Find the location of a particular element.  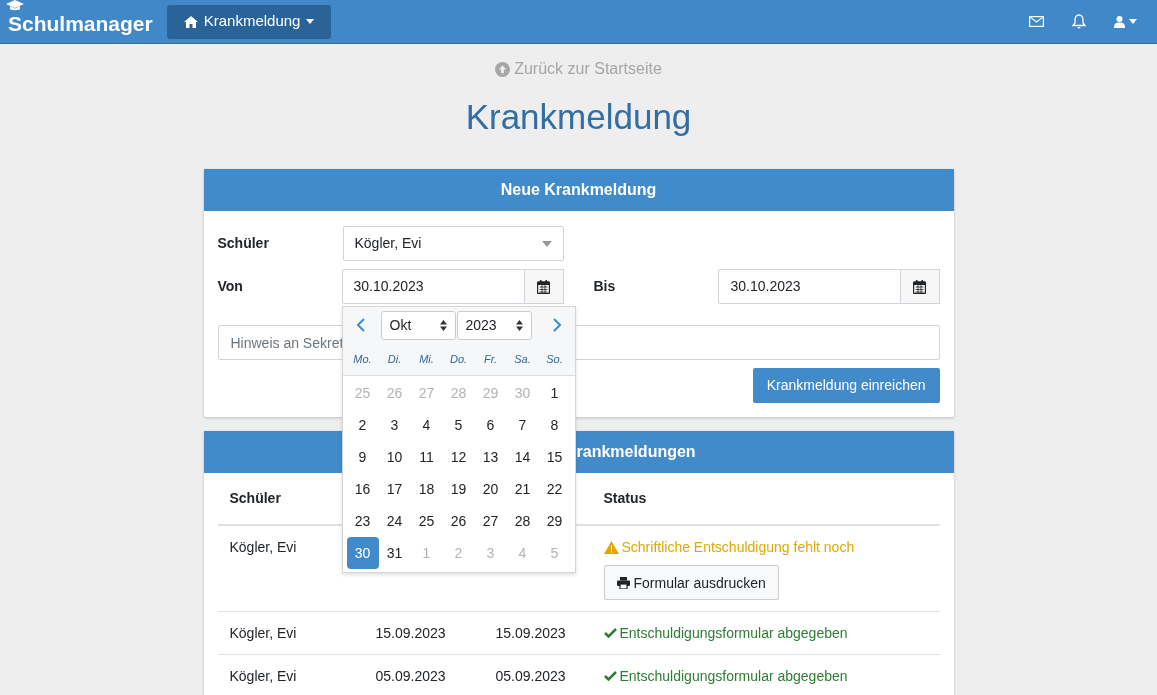

calendar-day: 14 is located at coordinates (522, 457).